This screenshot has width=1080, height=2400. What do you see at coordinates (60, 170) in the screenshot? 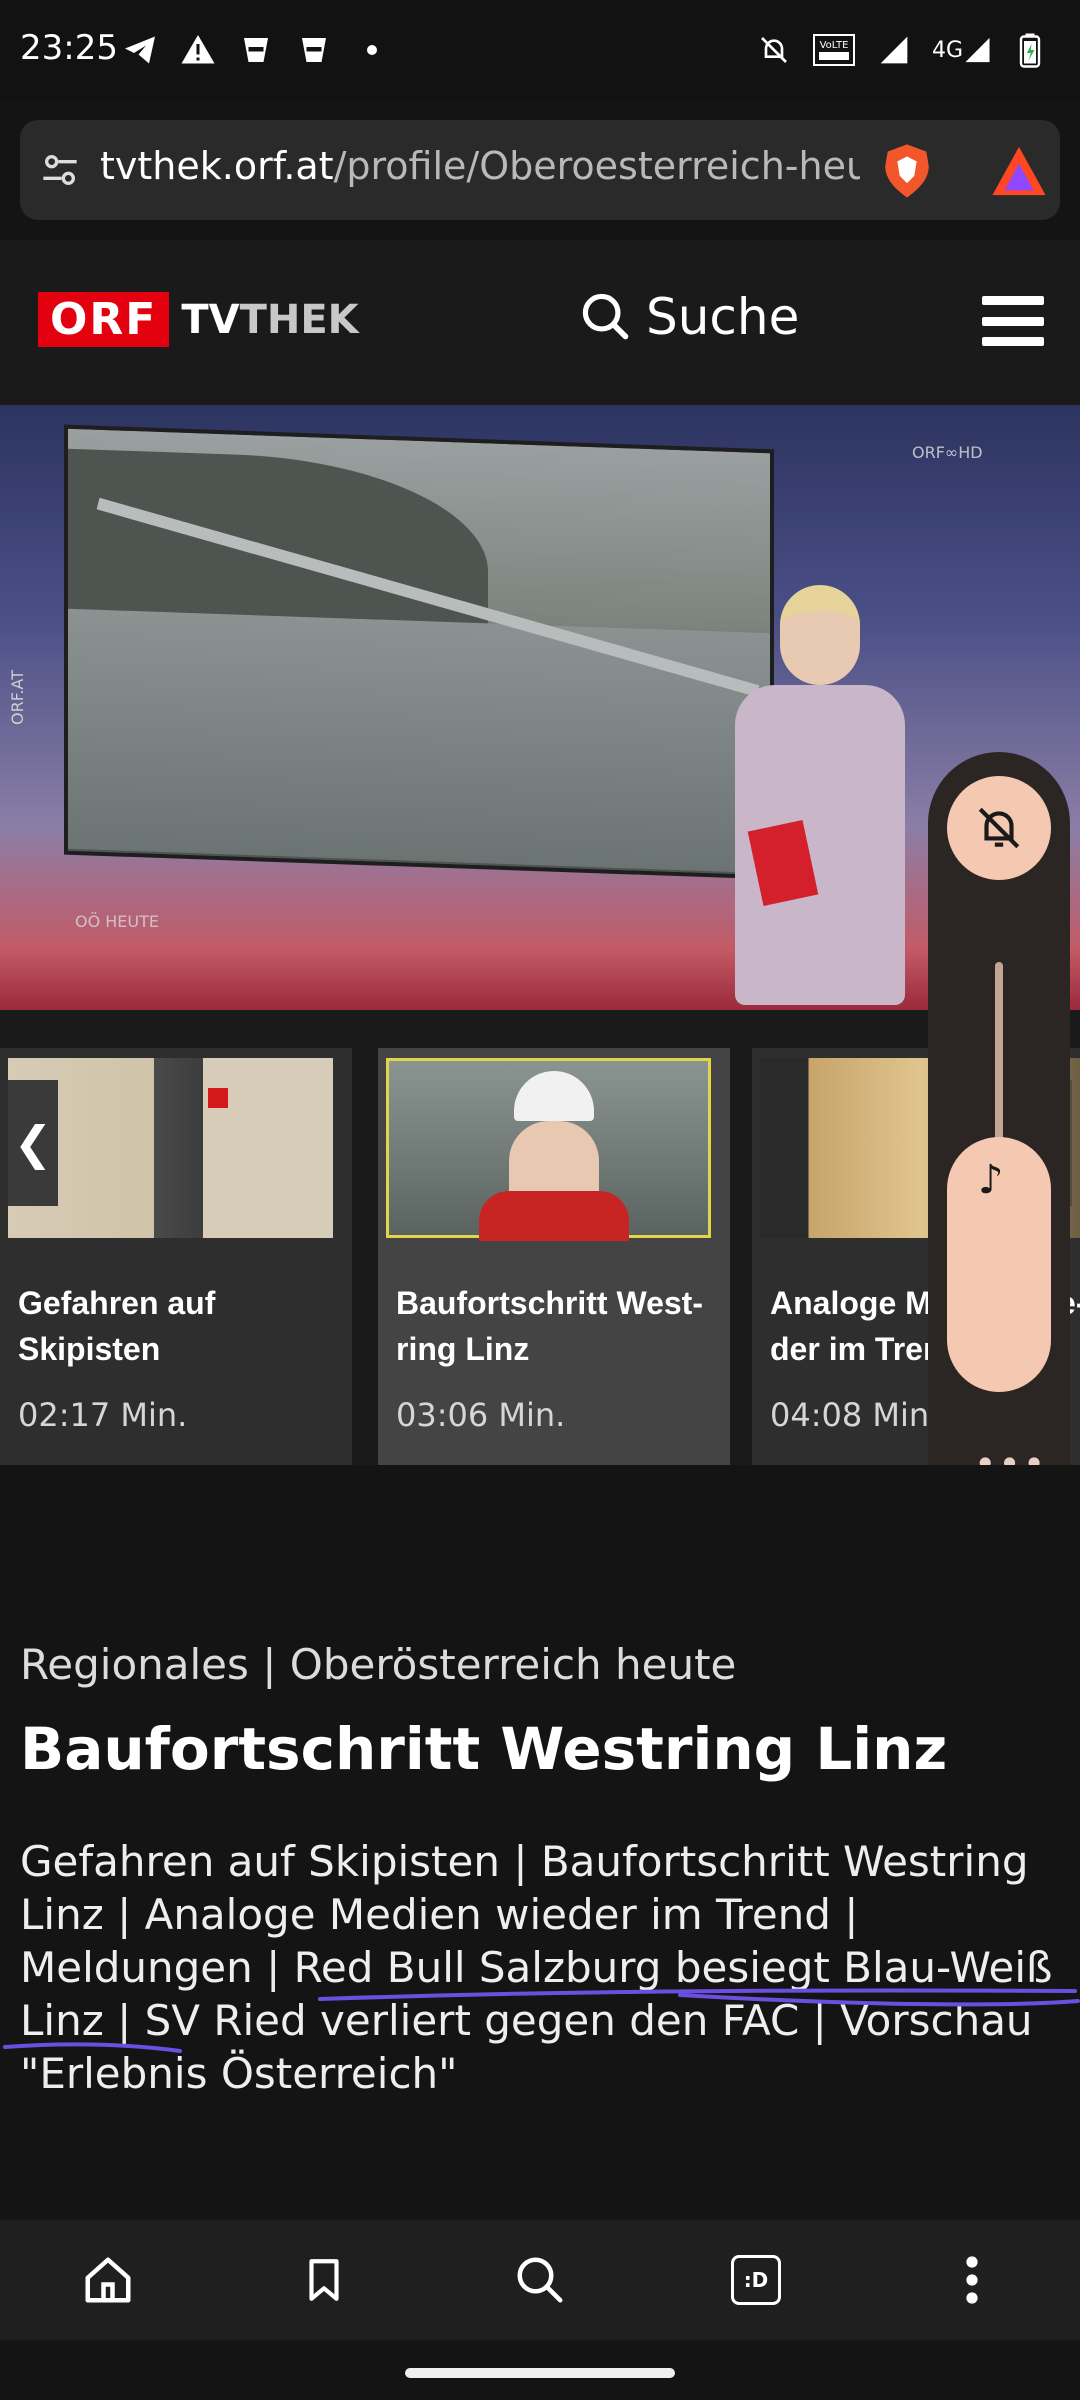
I see `site-settings-icon` at bounding box center [60, 170].